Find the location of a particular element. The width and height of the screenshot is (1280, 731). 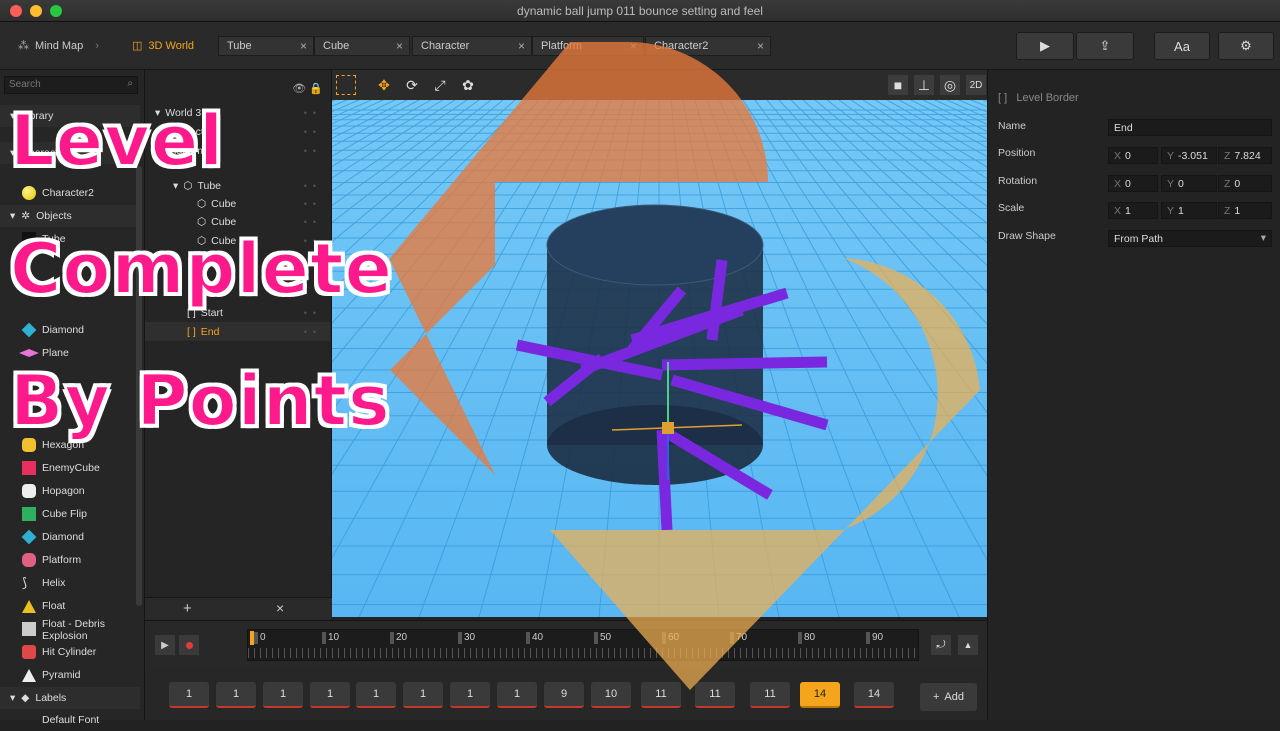

tree-item: Character •• is located at coordinates (237, 131).